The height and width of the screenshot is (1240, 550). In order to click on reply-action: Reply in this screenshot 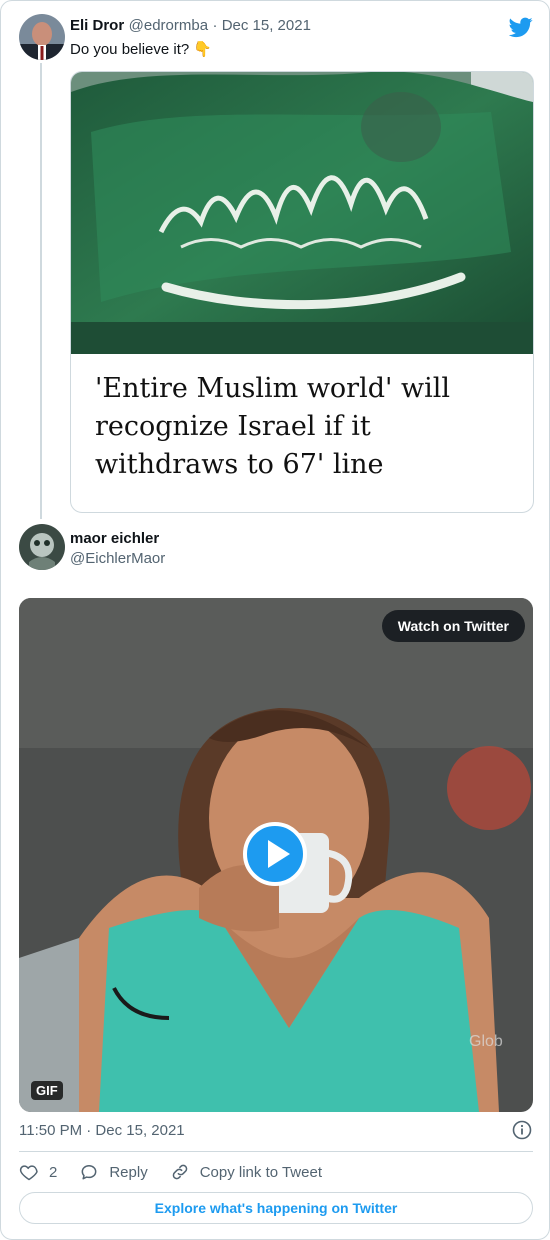, I will do `click(113, 1172)`.